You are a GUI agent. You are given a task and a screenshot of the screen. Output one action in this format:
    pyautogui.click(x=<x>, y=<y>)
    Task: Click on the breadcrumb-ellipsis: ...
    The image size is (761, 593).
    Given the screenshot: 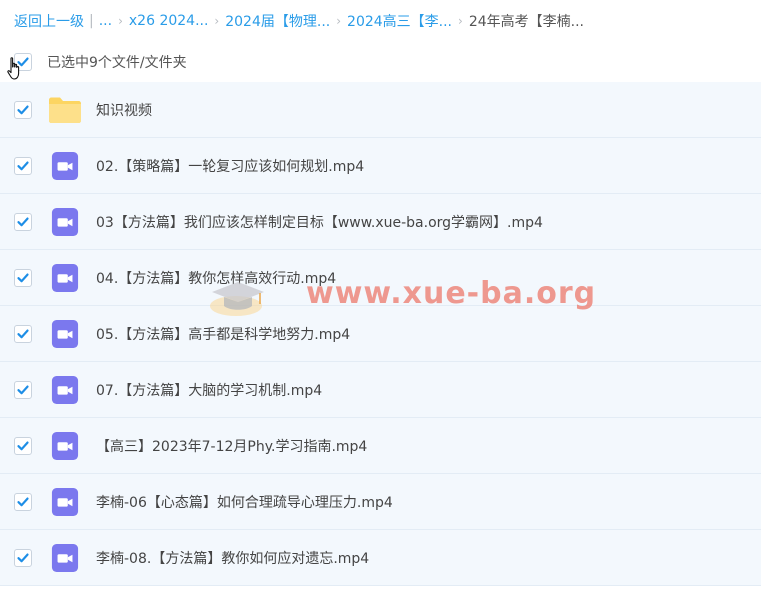 What is the action you would take?
    pyautogui.click(x=105, y=21)
    